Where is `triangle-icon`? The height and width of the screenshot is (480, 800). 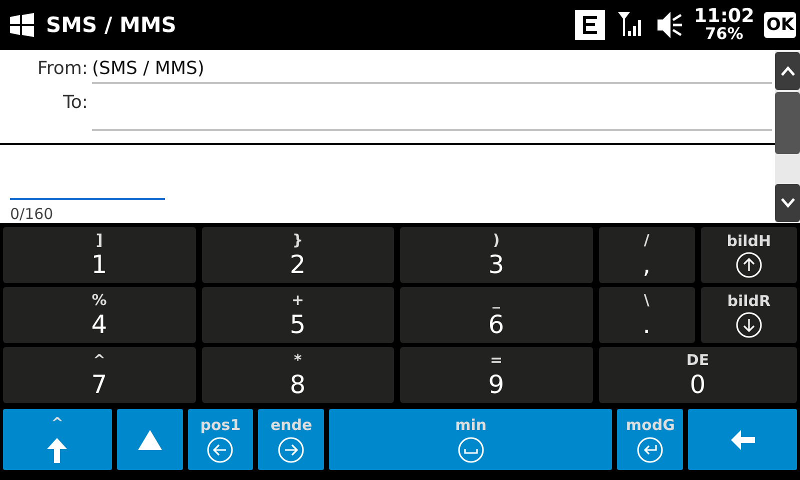 triangle-icon is located at coordinates (149, 439).